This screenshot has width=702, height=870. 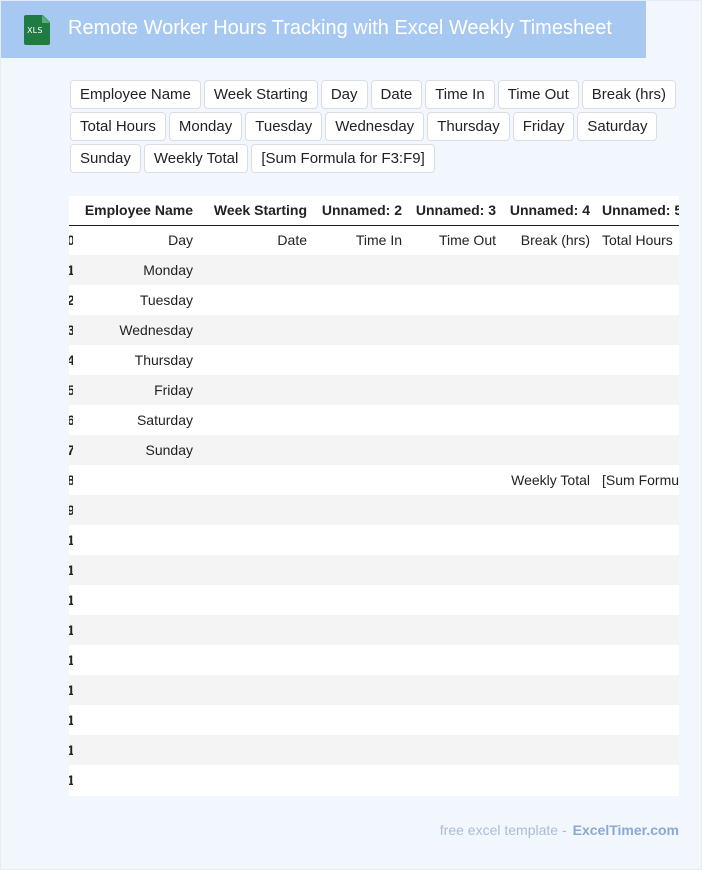 What do you see at coordinates (118, 126) in the screenshot?
I see `column-chip: Total Hours` at bounding box center [118, 126].